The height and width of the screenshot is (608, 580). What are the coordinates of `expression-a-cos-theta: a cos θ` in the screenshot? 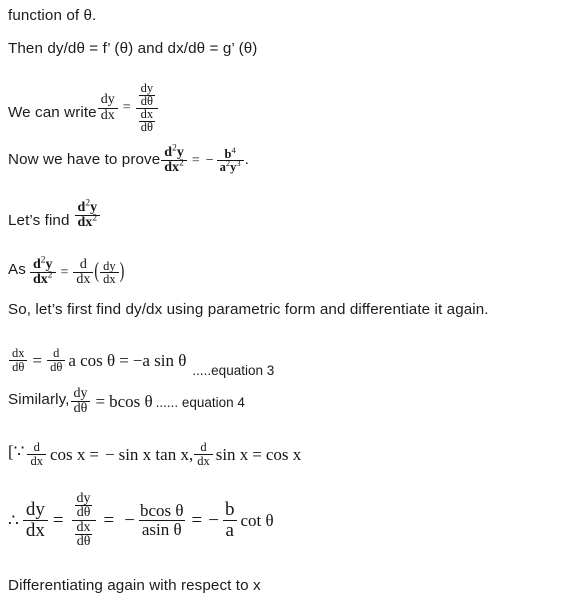 It's located at (92, 360).